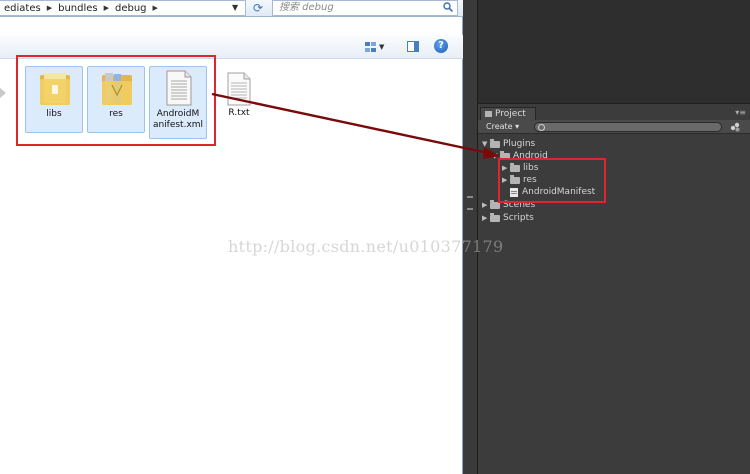 The width and height of the screenshot is (750, 474). I want to click on tree-item-scripts: ▶ Scripts, so click(508, 218).